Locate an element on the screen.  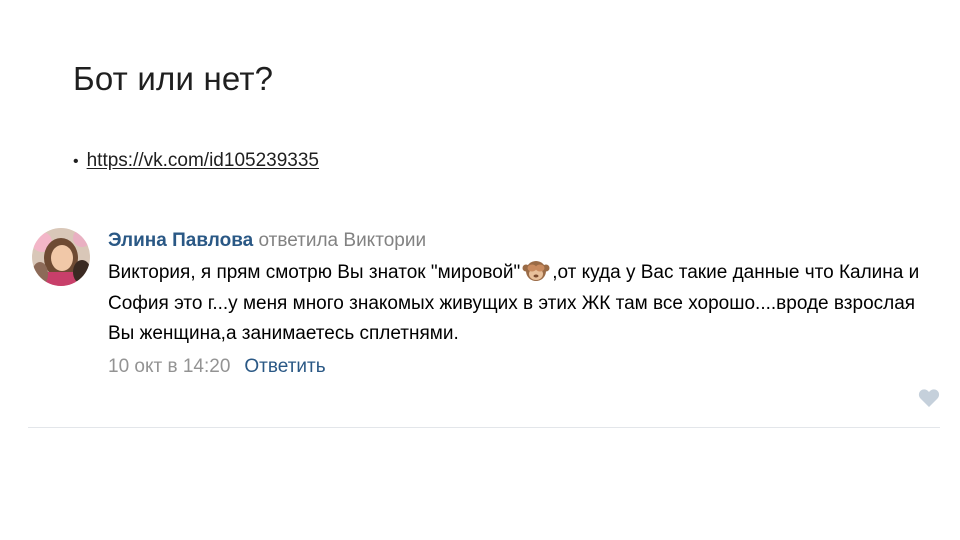
avatar is located at coordinates (61, 257).